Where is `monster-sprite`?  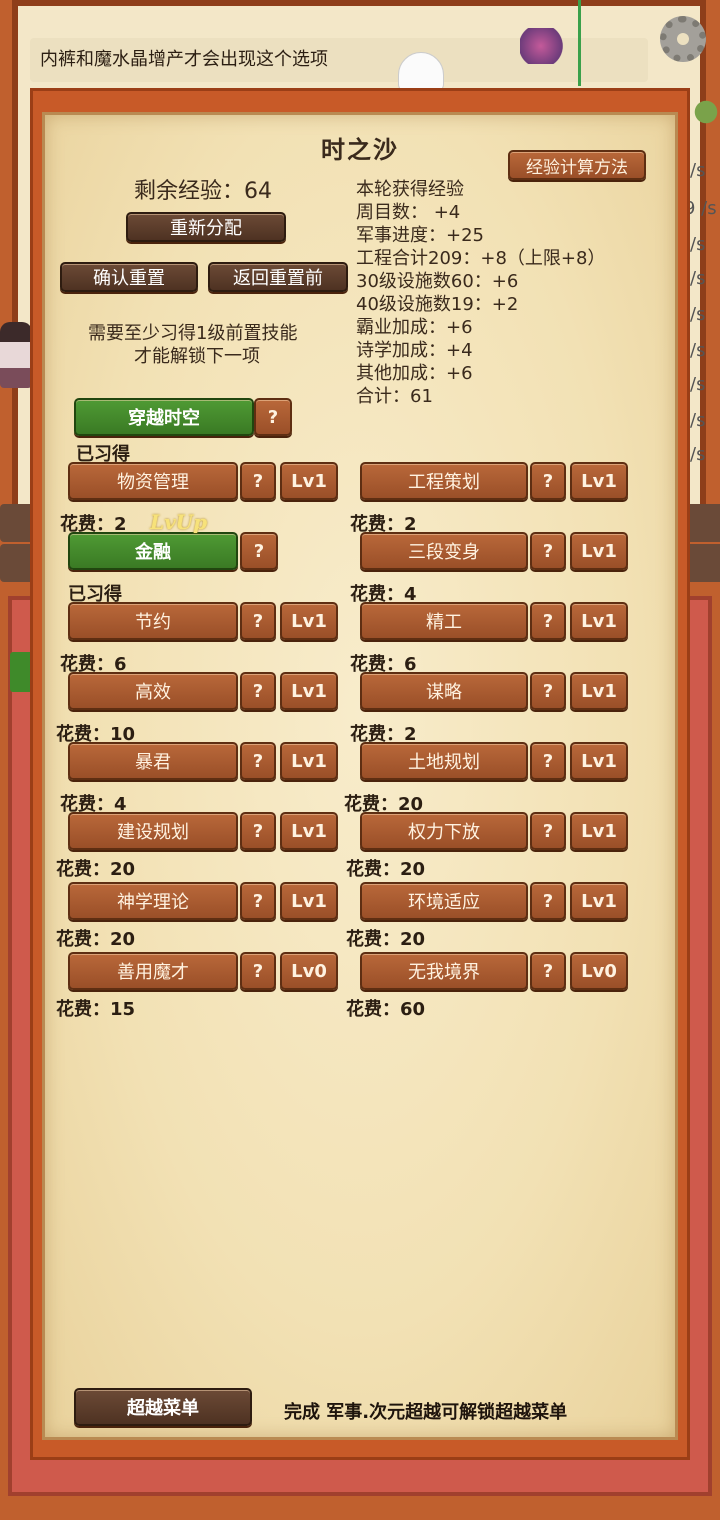
monster-sprite is located at coordinates (546, 46).